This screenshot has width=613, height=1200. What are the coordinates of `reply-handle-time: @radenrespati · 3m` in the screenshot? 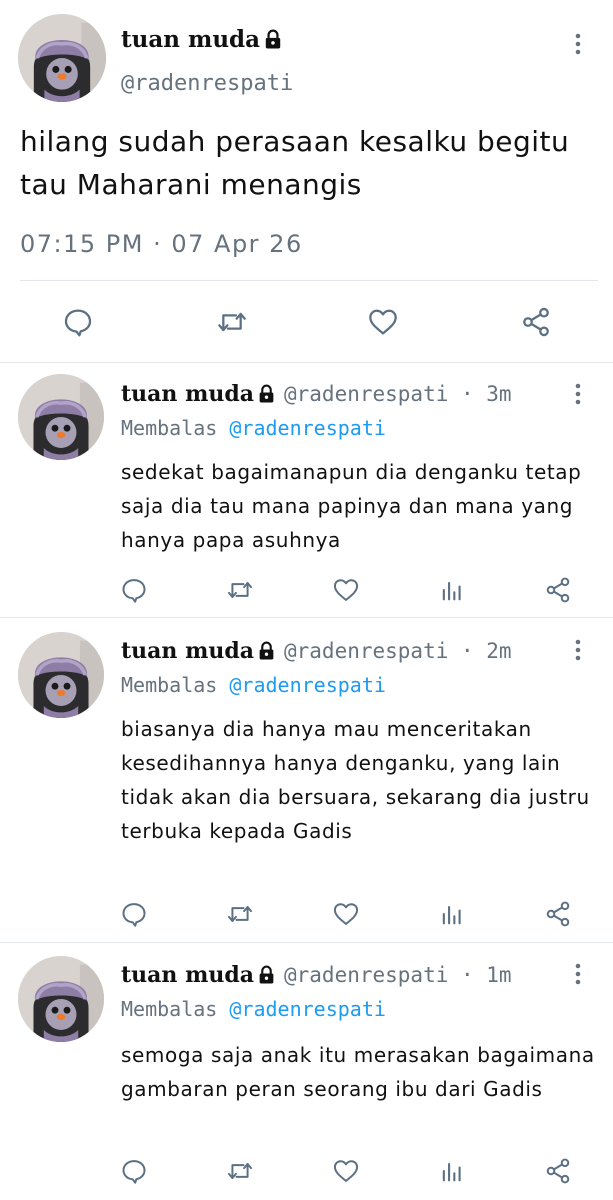 It's located at (398, 394).